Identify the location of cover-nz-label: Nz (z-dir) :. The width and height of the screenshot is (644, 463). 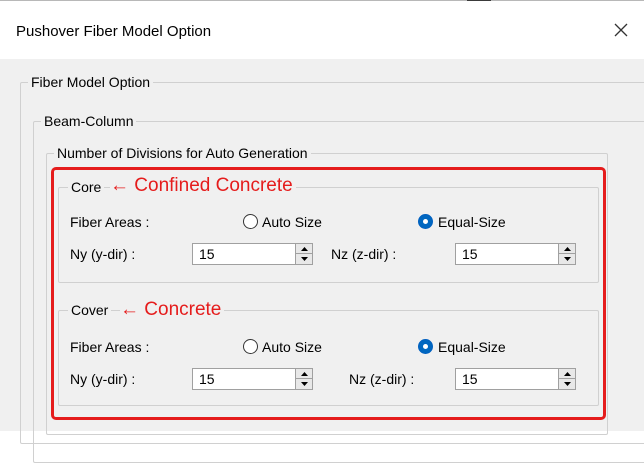
(382, 379).